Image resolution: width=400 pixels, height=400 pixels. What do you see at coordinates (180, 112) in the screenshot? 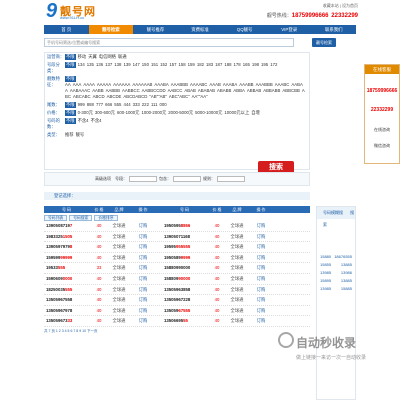
I see `filter-option: 2000-5000元` at bounding box center [180, 112].